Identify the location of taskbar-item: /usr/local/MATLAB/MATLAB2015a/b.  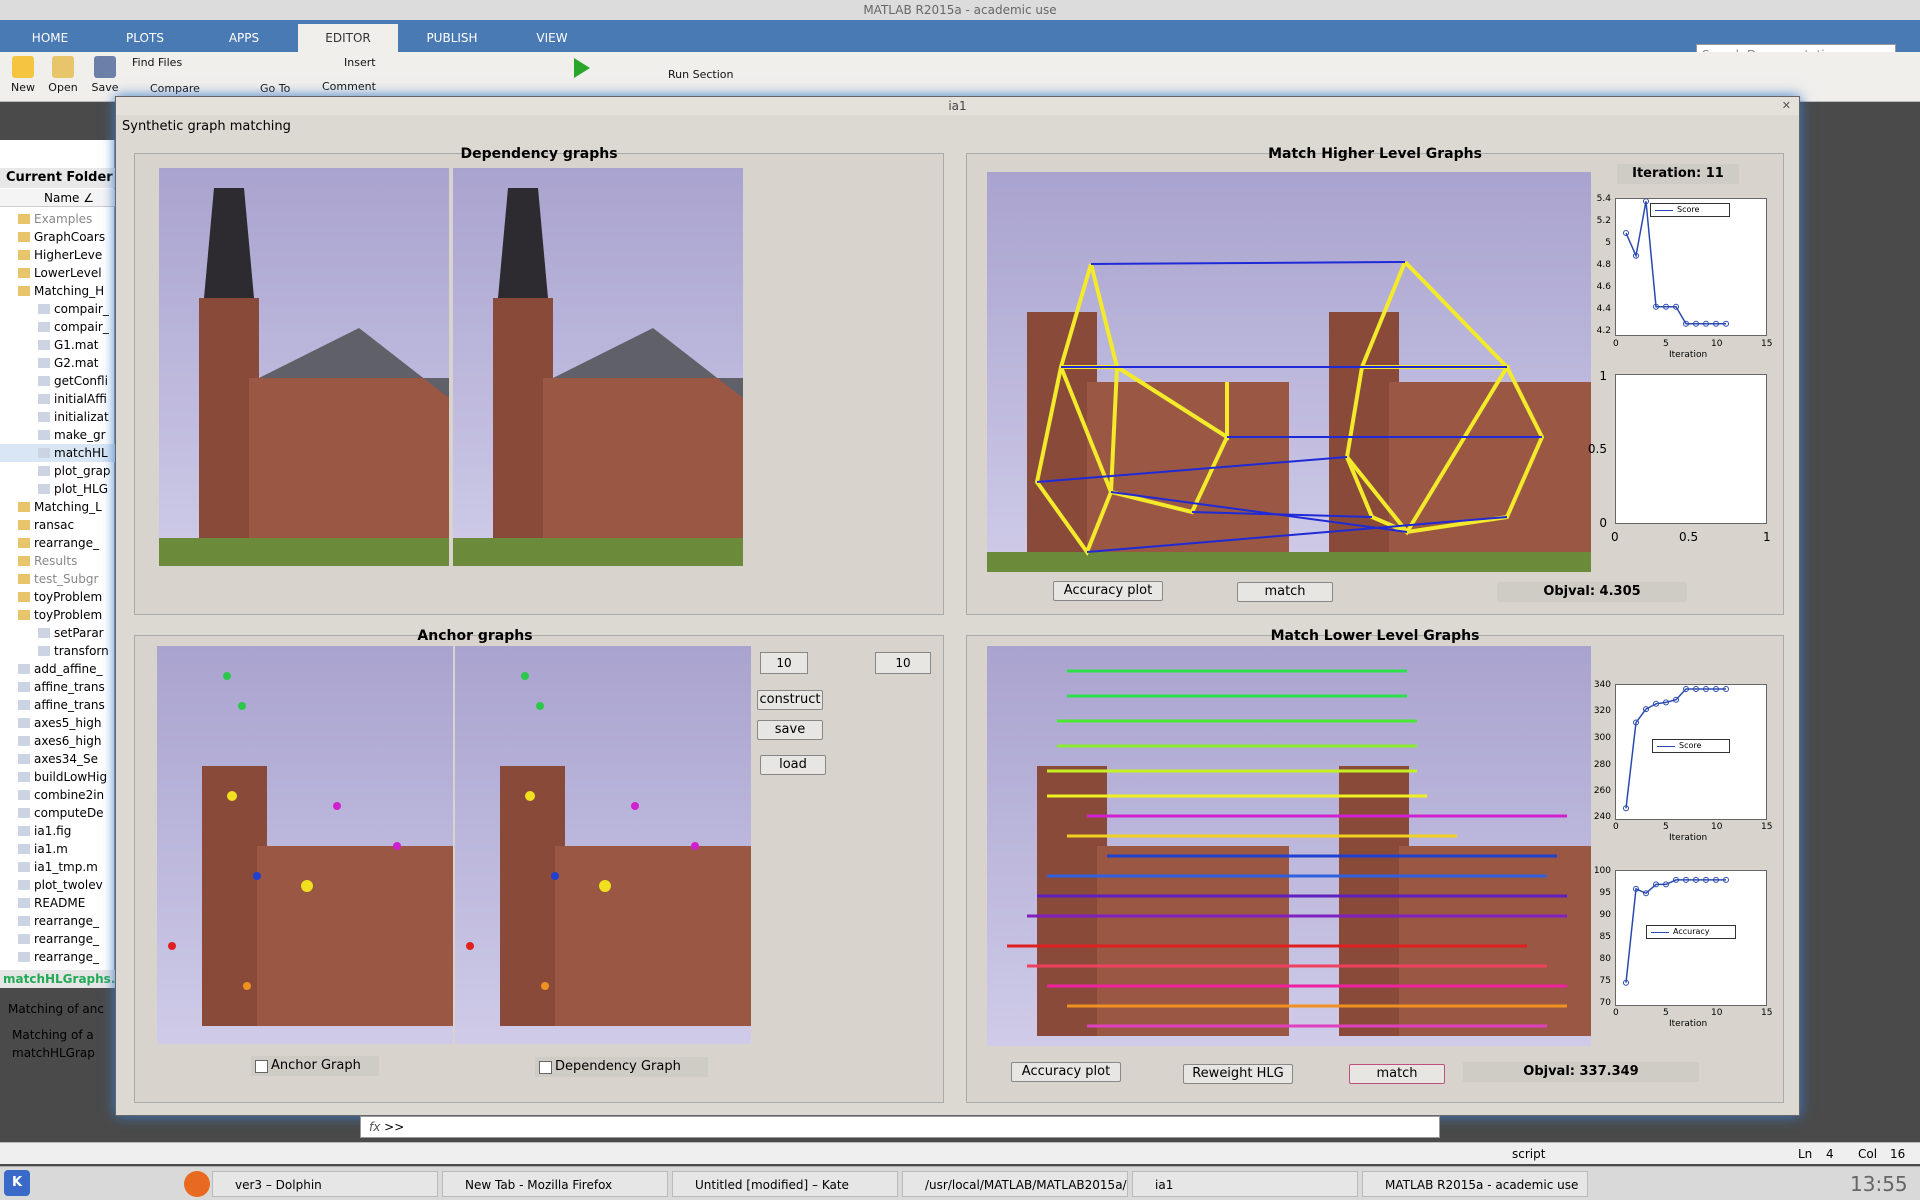
(1015, 1184).